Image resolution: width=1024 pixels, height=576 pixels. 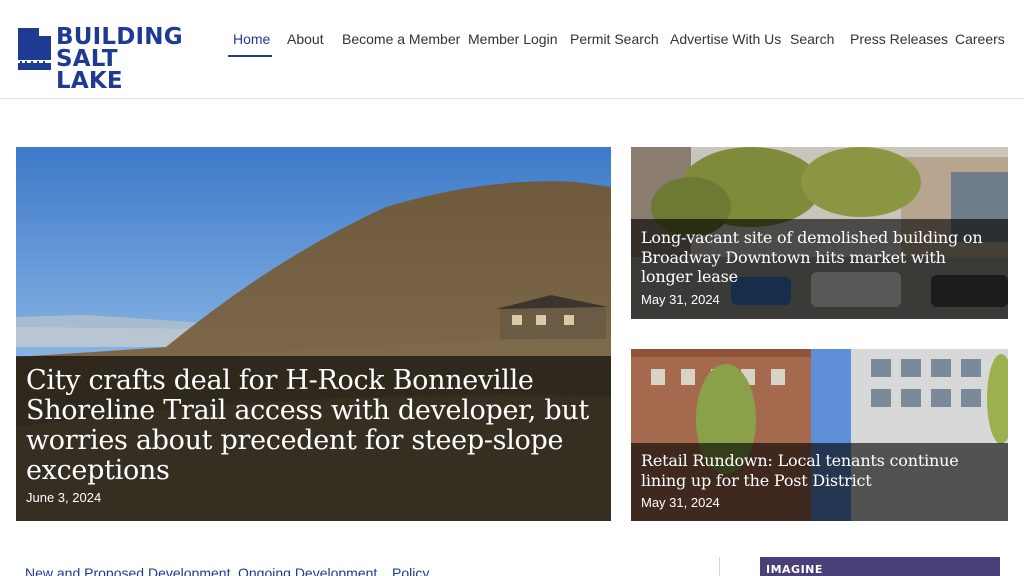 I want to click on nav-item-permit-search: Permit Search, so click(x=614, y=39).